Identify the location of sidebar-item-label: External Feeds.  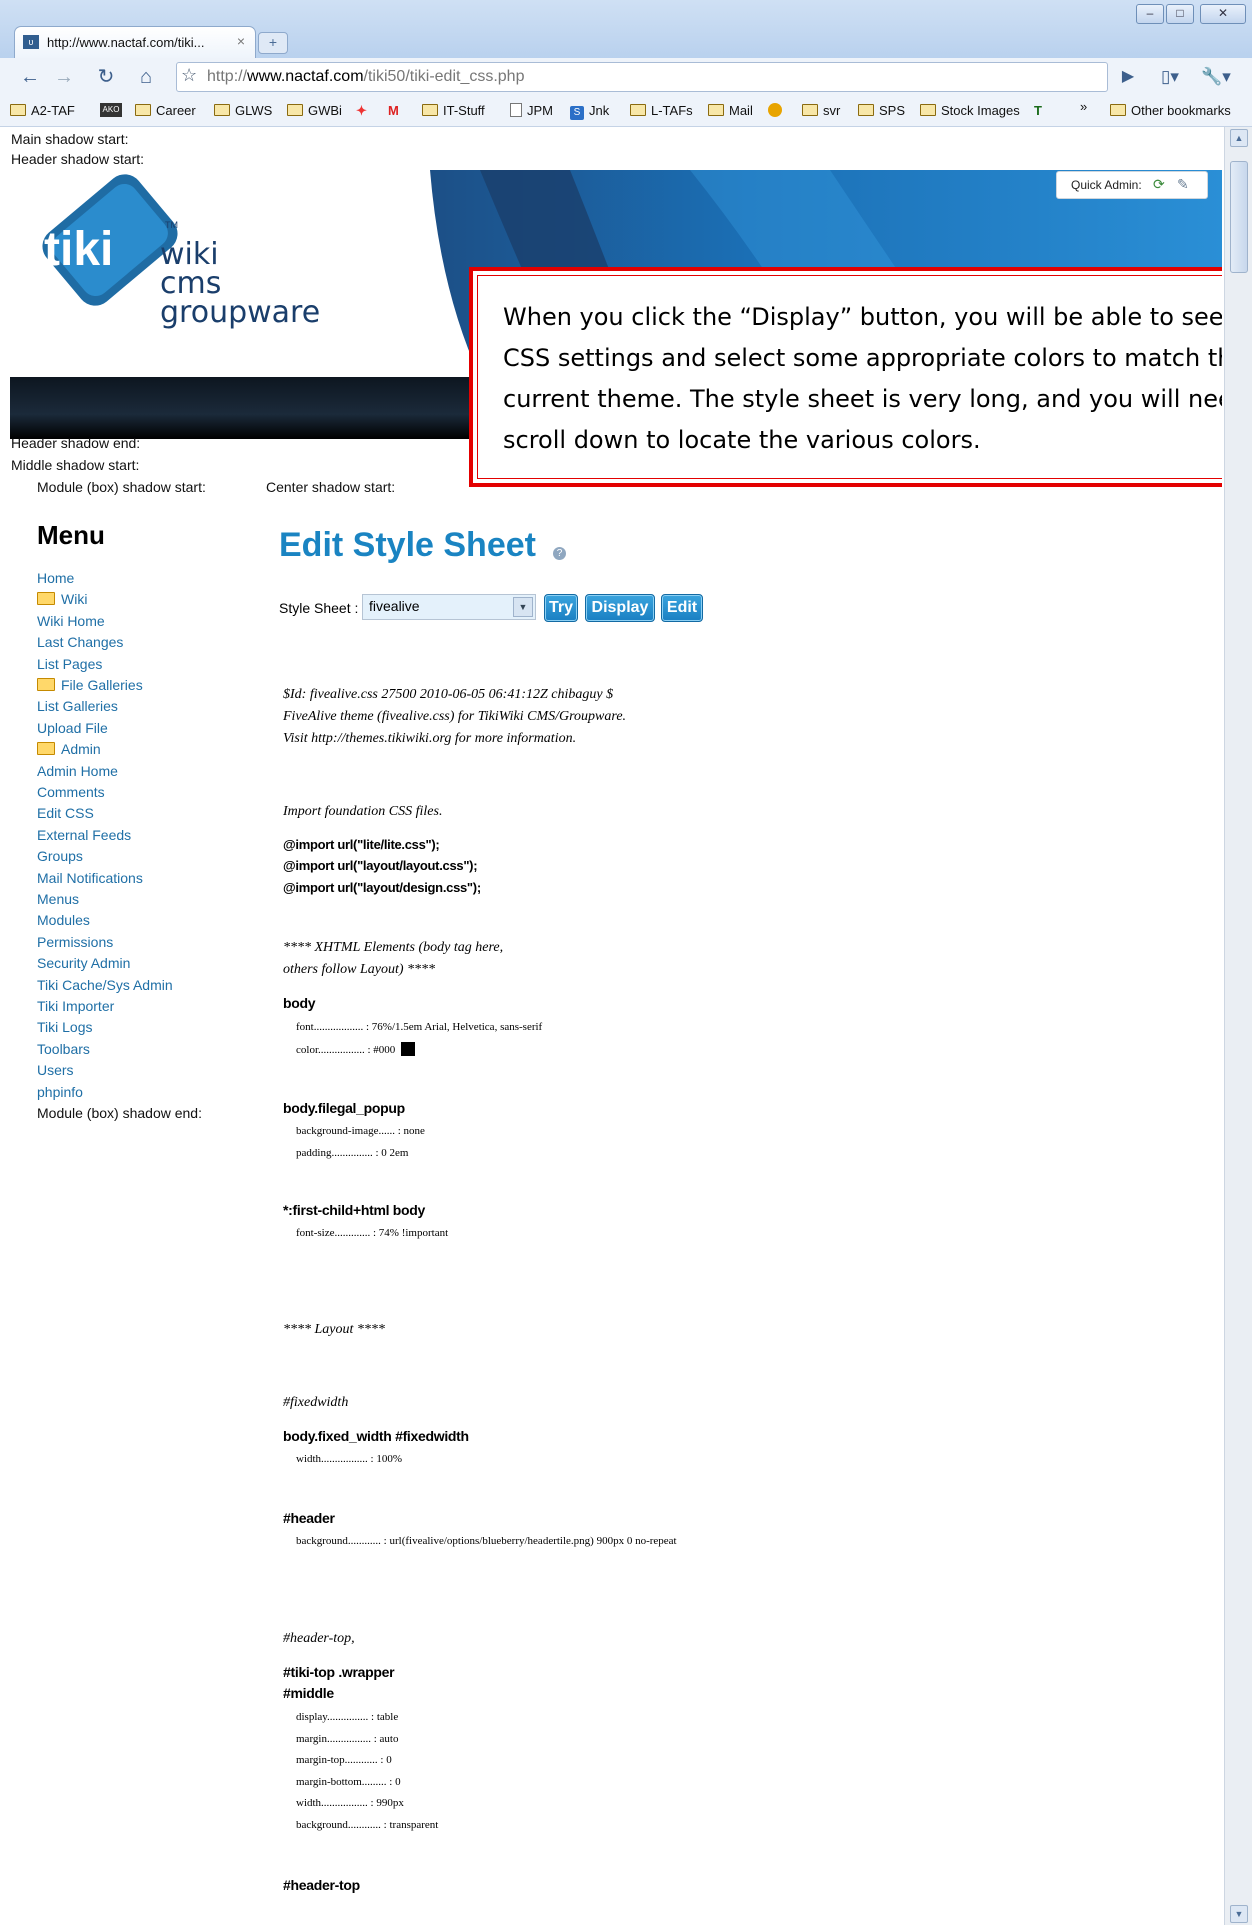
(84, 835).